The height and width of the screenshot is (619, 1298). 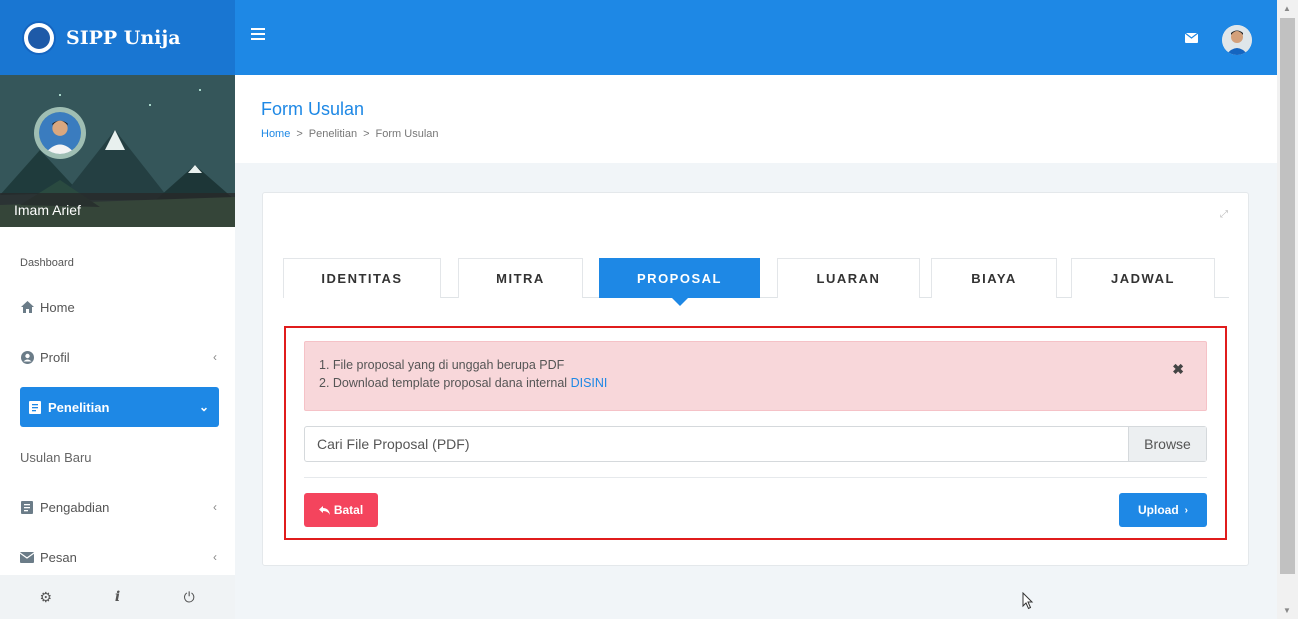 I want to click on sidebar-item-label: Penelitian, so click(x=79, y=407).